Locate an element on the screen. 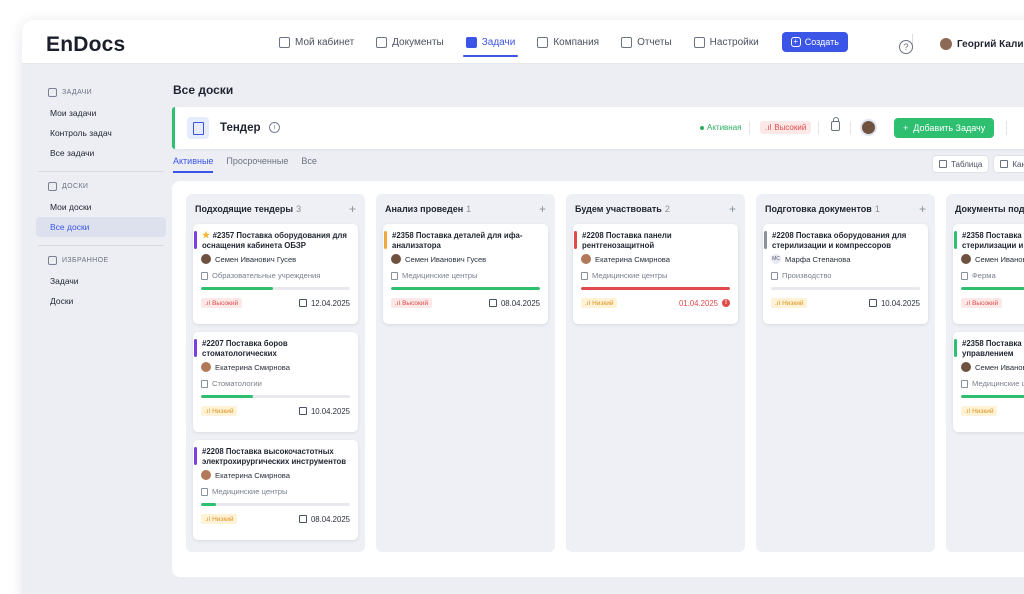  column-header: Будем участвовать 2 + is located at coordinates (655, 209).